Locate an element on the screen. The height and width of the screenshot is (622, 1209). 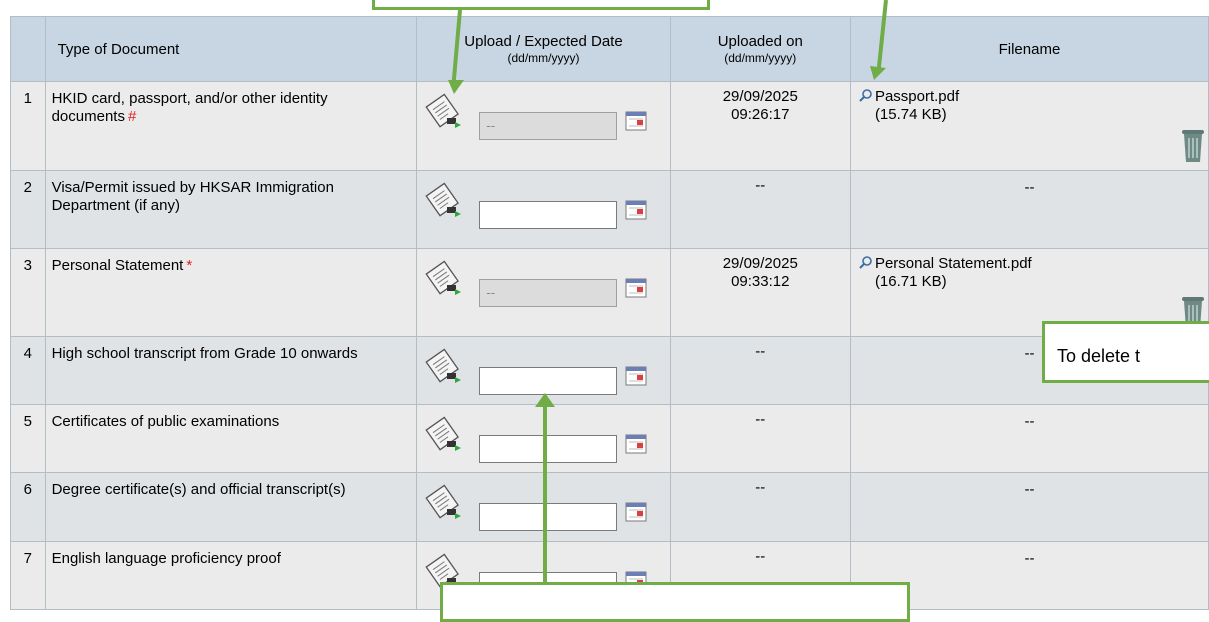
row-number: 7 is located at coordinates (28, 575).